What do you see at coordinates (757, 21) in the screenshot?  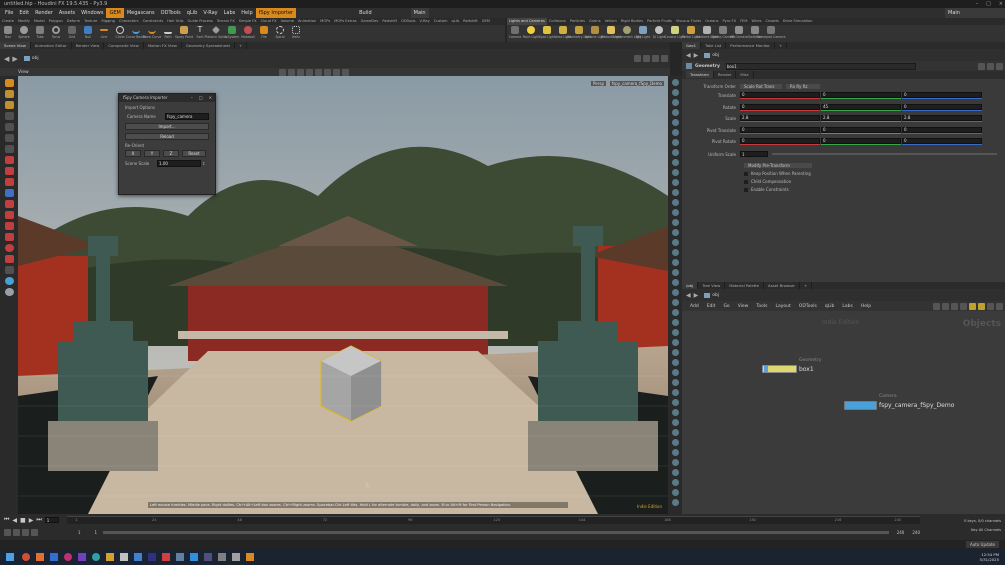 I see `shelf-tab: Wires` at bounding box center [757, 21].